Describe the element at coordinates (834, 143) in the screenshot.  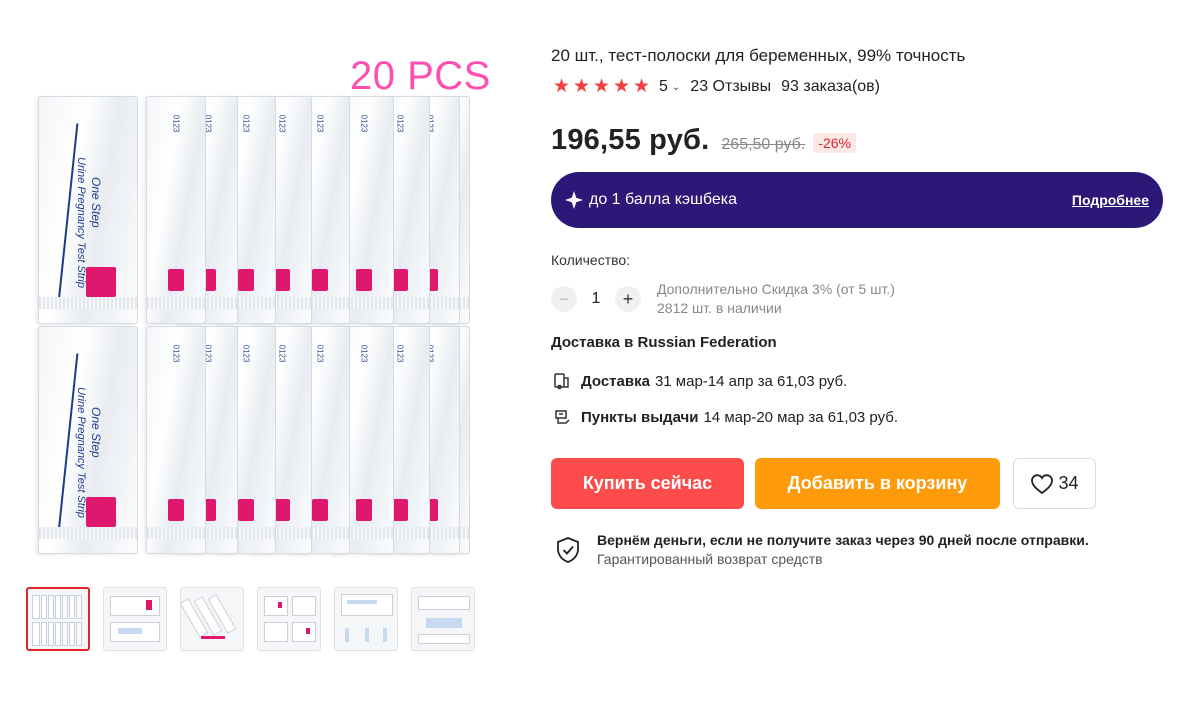
I see `discount-badge: -26%` at that location.